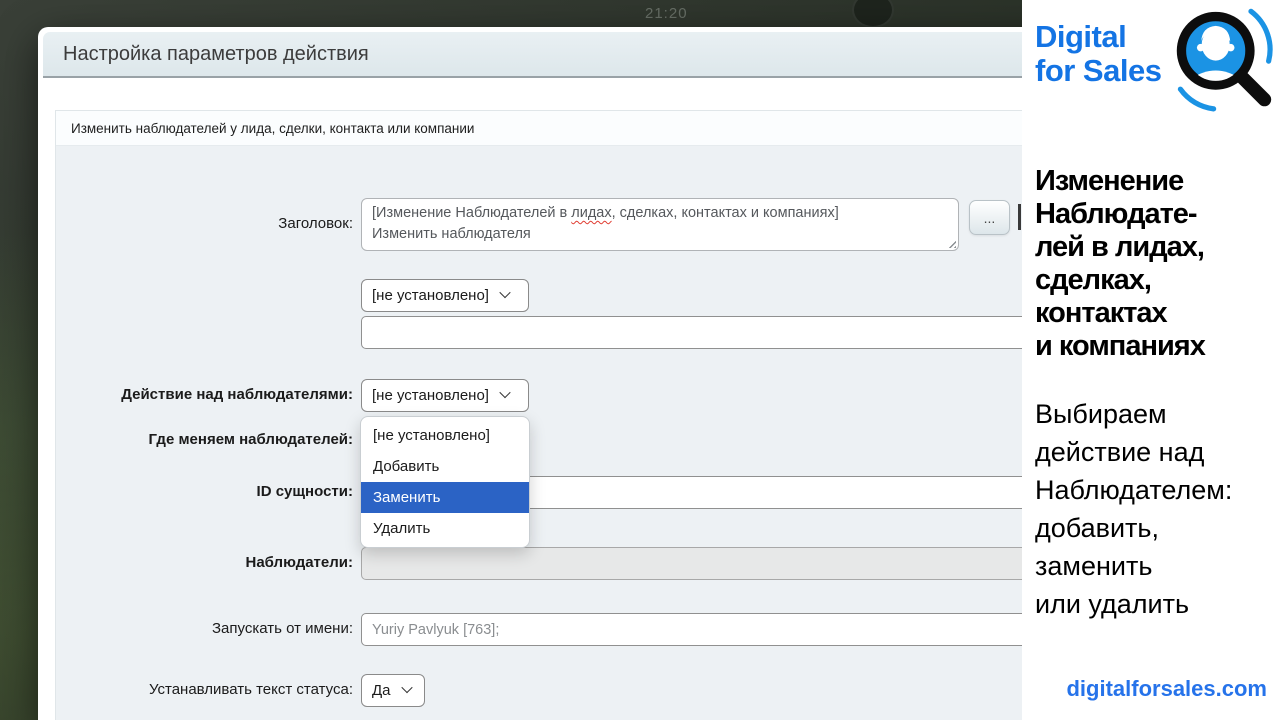  I want to click on dropdown-option-not-set: [не установлено], so click(445, 435).